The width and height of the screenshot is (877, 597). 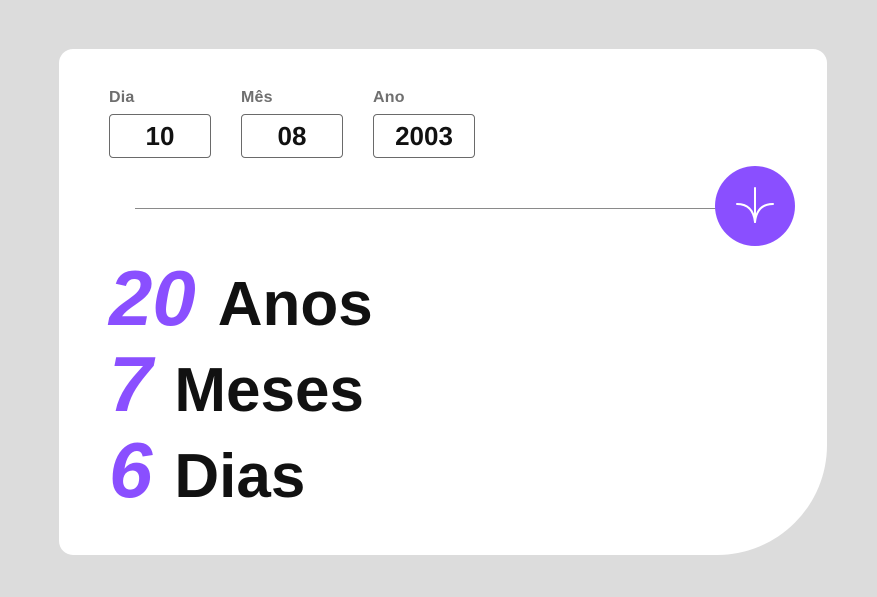 I want to click on months-result: 7 Meses, so click(x=241, y=388).